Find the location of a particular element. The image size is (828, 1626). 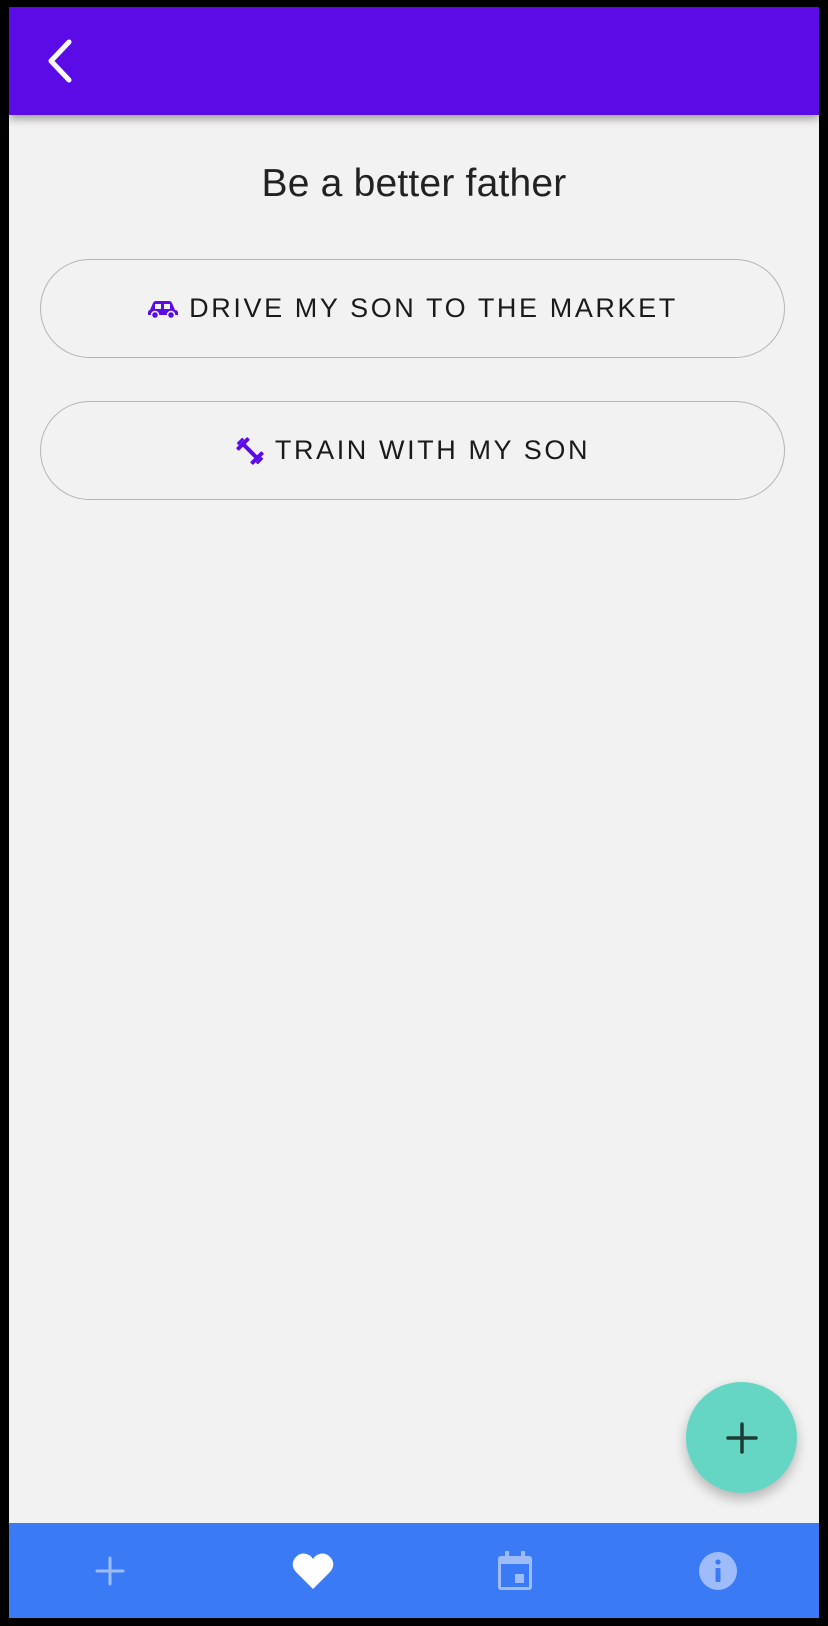

add-fab-button is located at coordinates (741, 1437).